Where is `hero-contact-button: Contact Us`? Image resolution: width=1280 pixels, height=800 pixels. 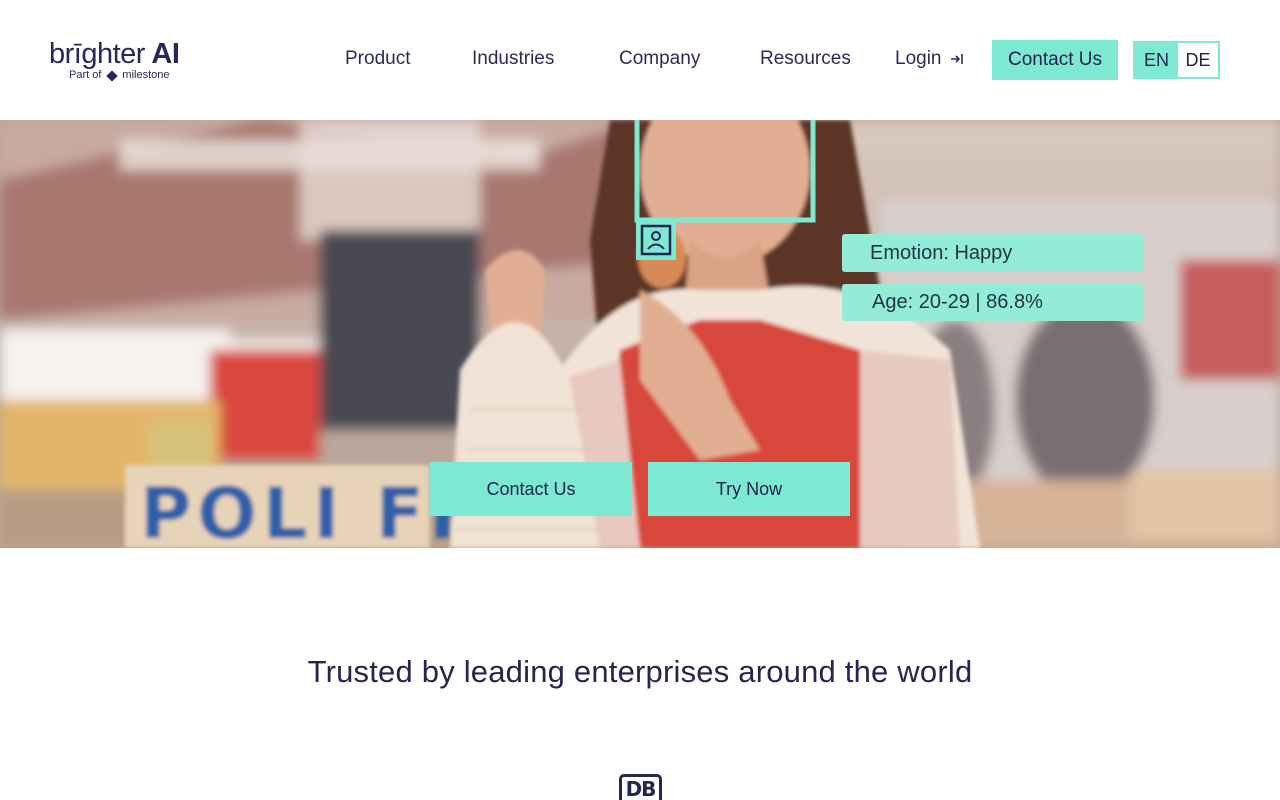 hero-contact-button: Contact Us is located at coordinates (531, 489).